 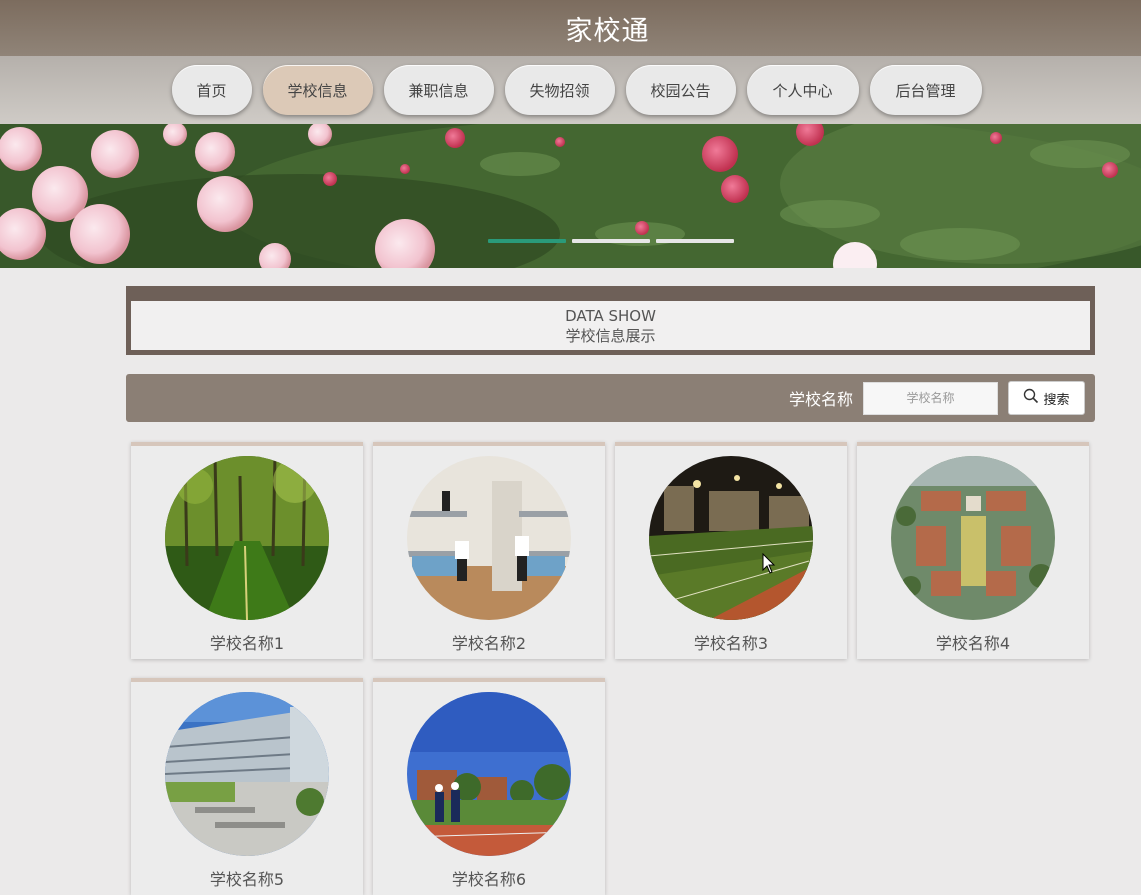 I want to click on app-header: 家校通, so click(x=570, y=28).